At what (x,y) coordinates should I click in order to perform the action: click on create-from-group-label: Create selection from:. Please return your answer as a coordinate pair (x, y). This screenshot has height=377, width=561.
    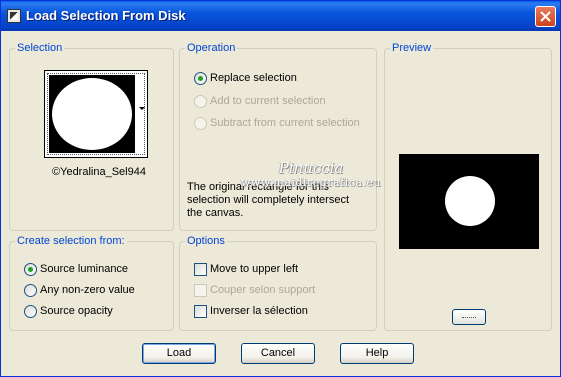
    Looking at the image, I should click on (71, 241).